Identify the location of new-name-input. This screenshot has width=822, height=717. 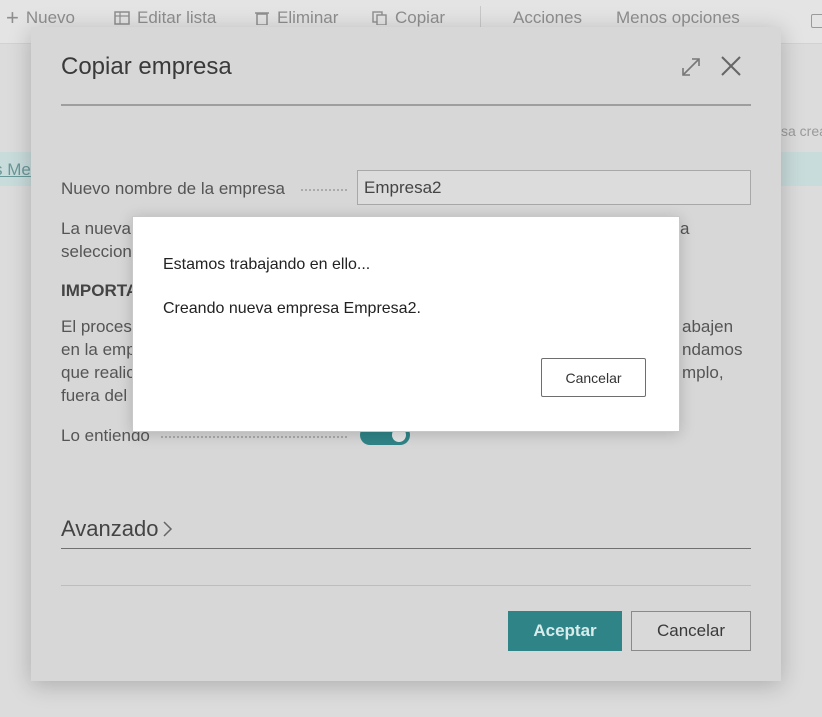
(554, 187).